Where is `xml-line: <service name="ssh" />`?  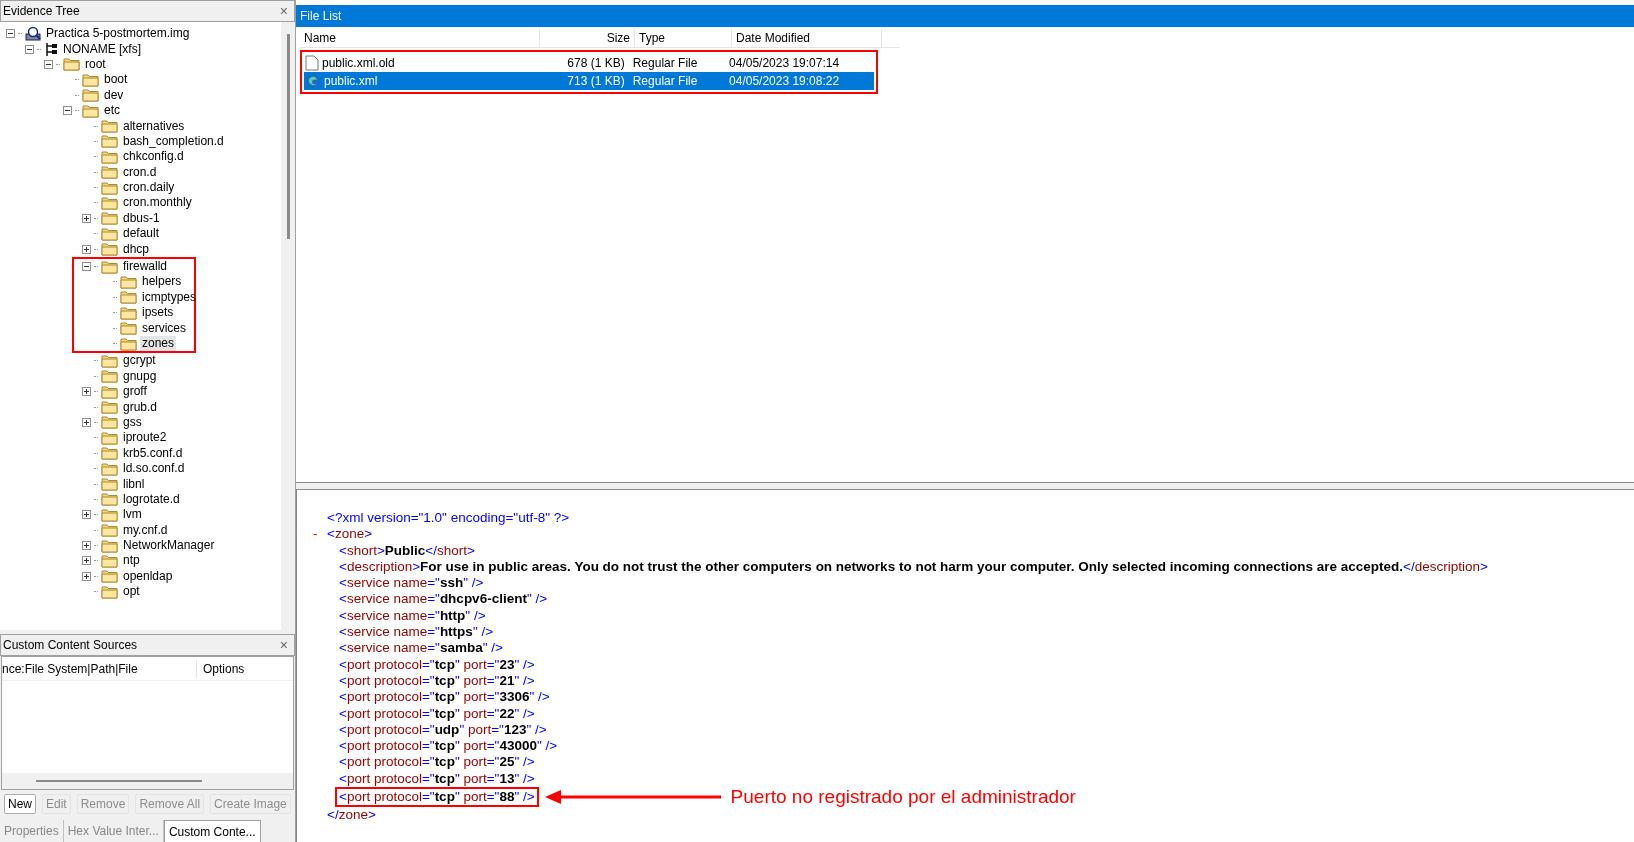
xml-line: <service name="ssh" /> is located at coordinates (411, 583).